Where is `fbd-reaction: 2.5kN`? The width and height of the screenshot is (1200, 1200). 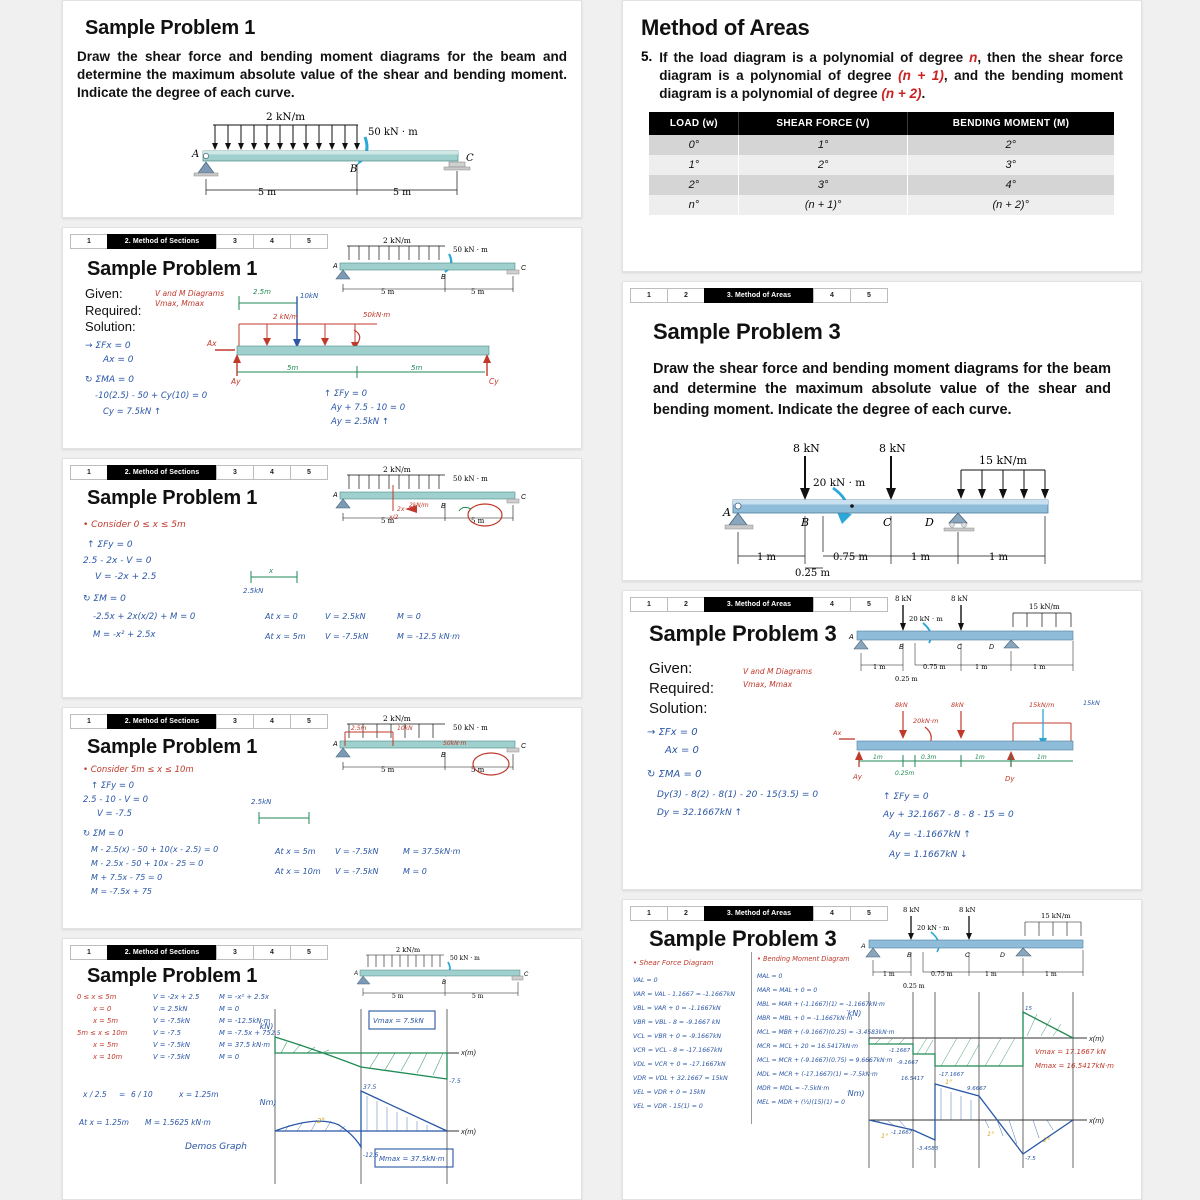
fbd-reaction: 2.5kN is located at coordinates (253, 591).